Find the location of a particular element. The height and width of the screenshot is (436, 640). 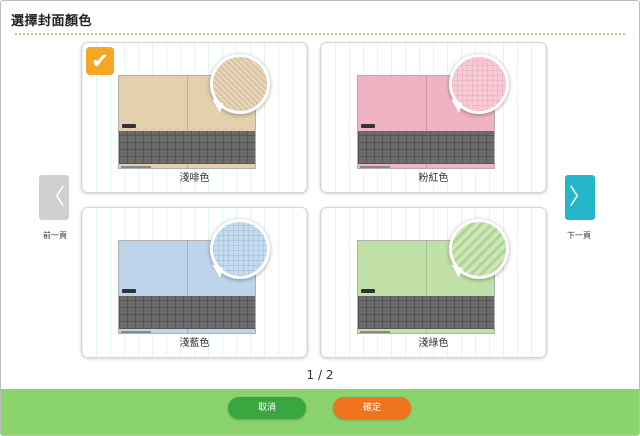

cancel-button: 取消 is located at coordinates (267, 408).